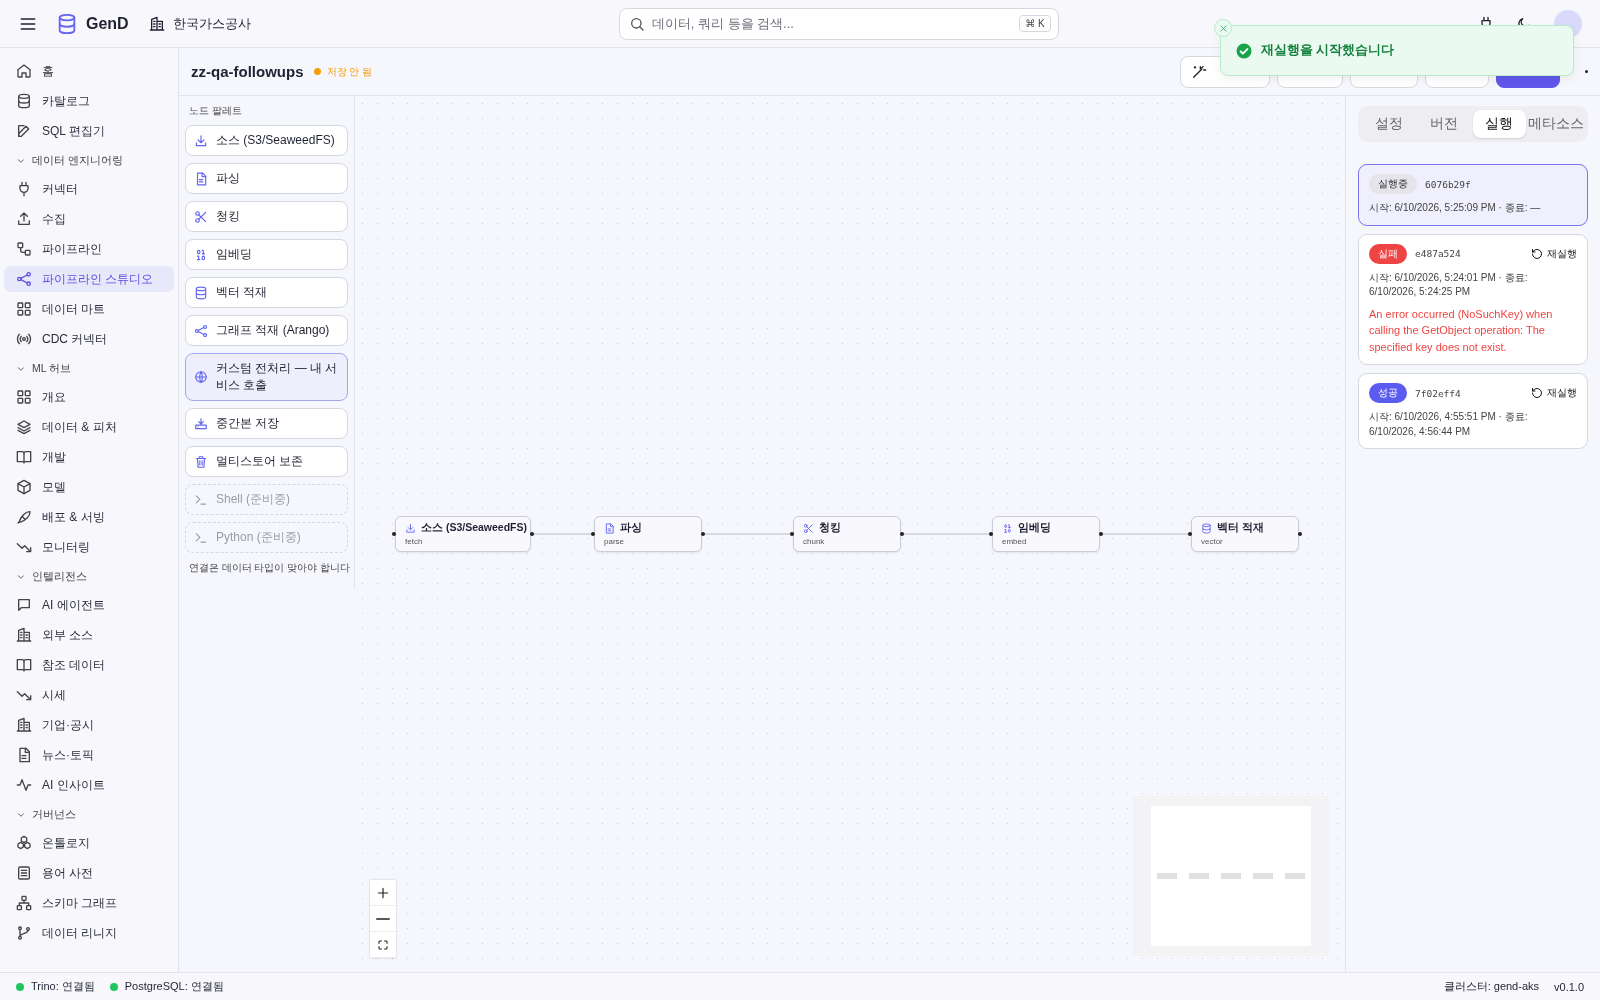 The image size is (1600, 1000). I want to click on app-version: v0.1.0, so click(1569, 986).